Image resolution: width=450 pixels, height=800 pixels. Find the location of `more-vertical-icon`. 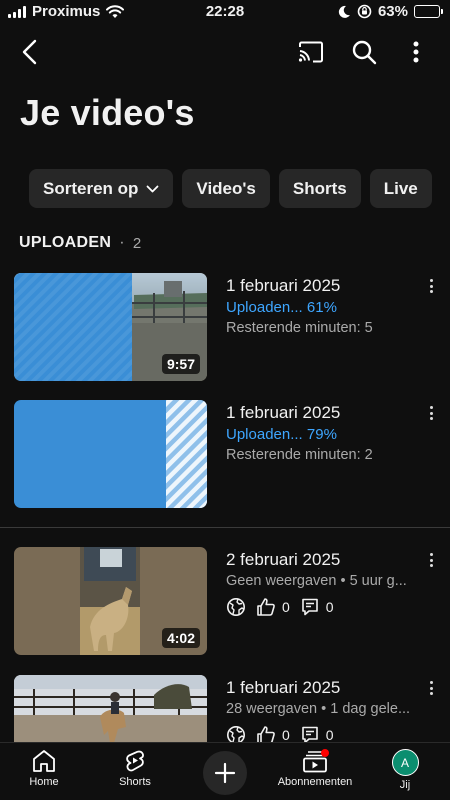

more-vertical-icon is located at coordinates (416, 52).